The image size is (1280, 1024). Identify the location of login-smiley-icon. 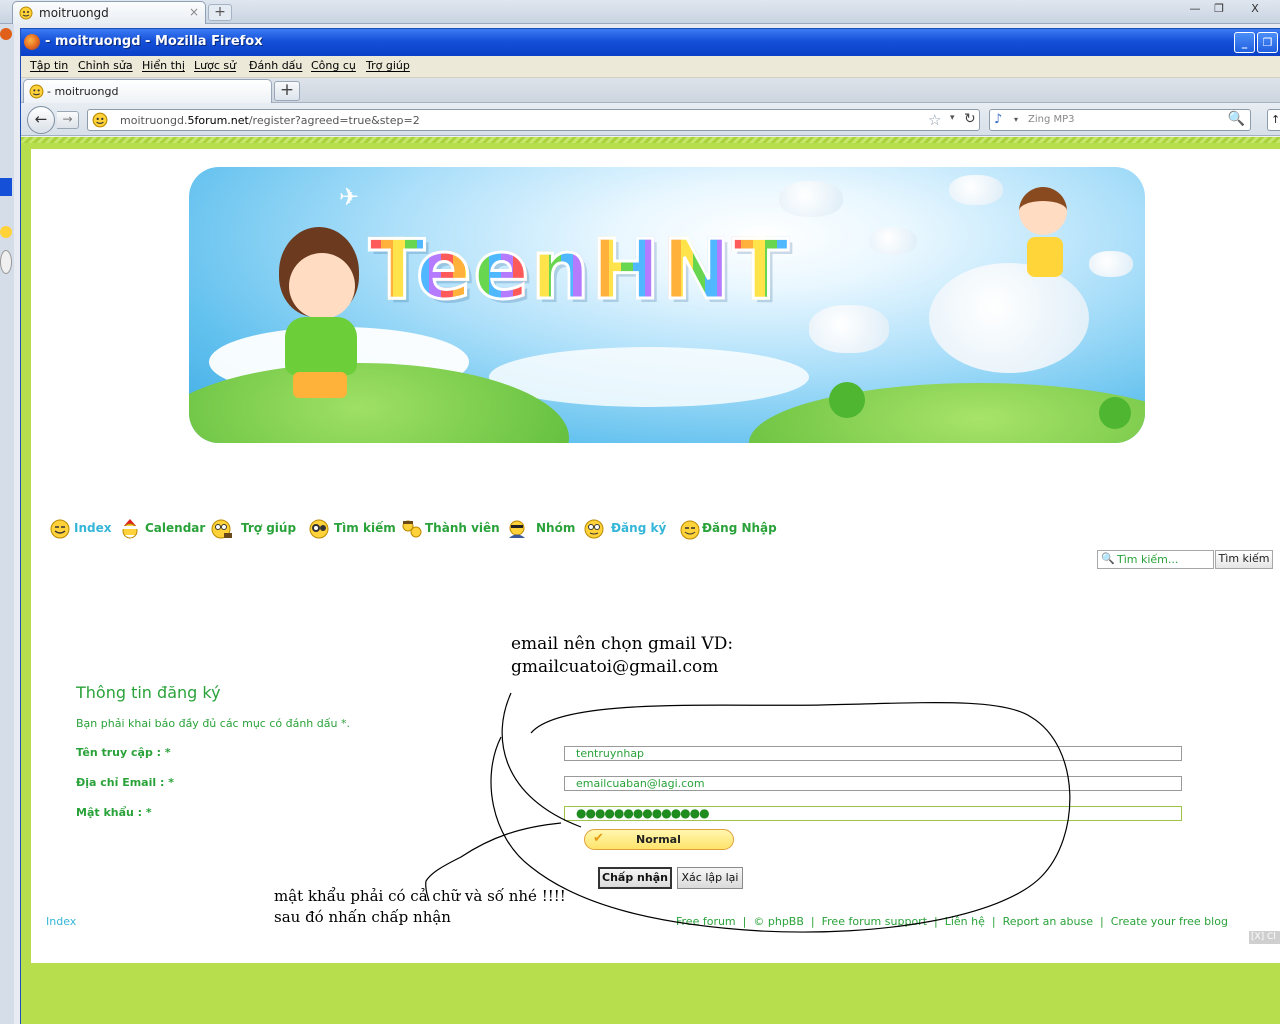
(690, 530).